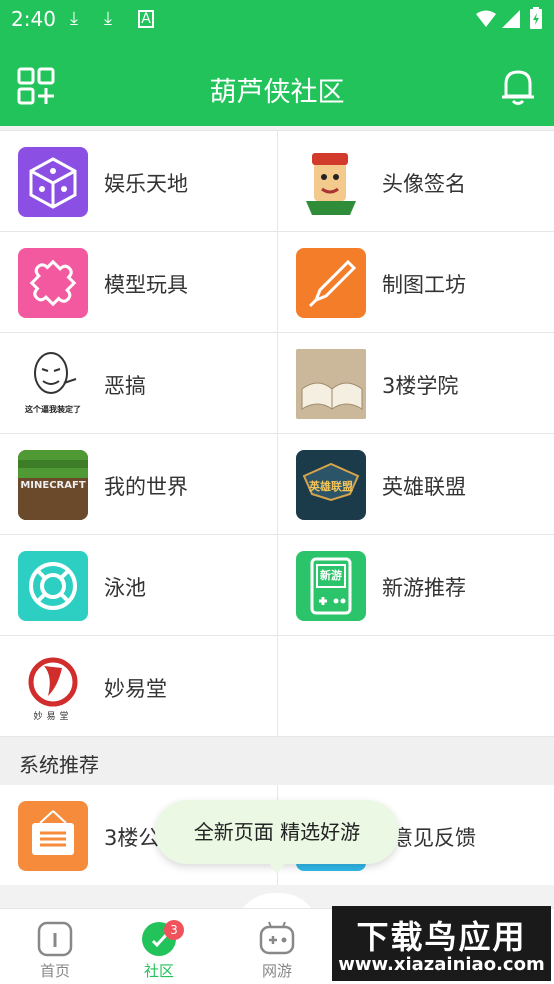 The width and height of the screenshot is (554, 984). I want to click on nav-label: 首页, so click(54, 971).